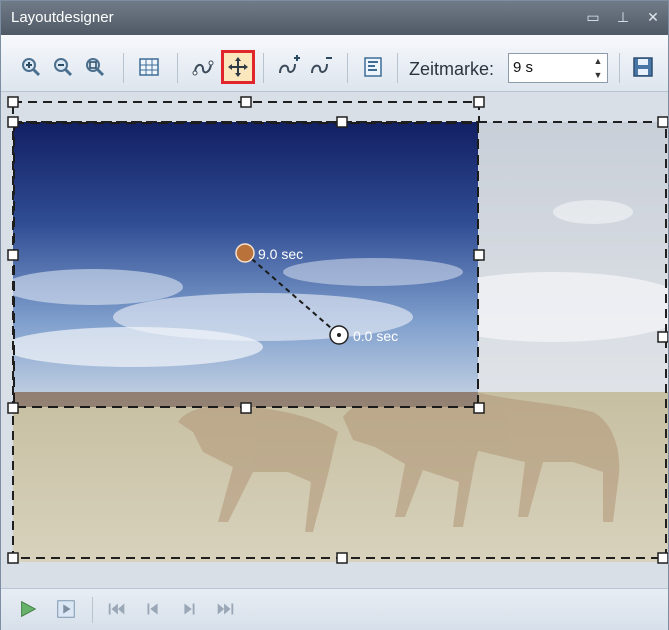 This screenshot has width=669, height=630. I want to click on spin-down-icon: ▼, so click(598, 75).